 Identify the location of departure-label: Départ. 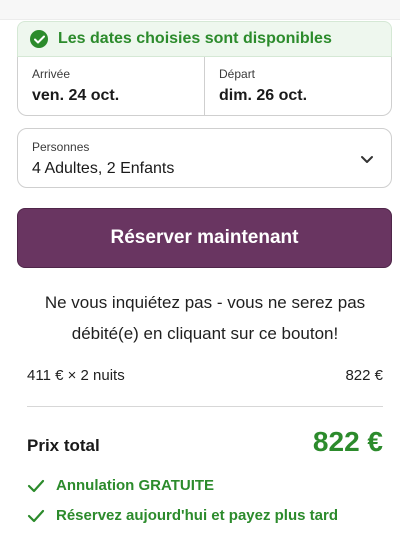
(237, 74).